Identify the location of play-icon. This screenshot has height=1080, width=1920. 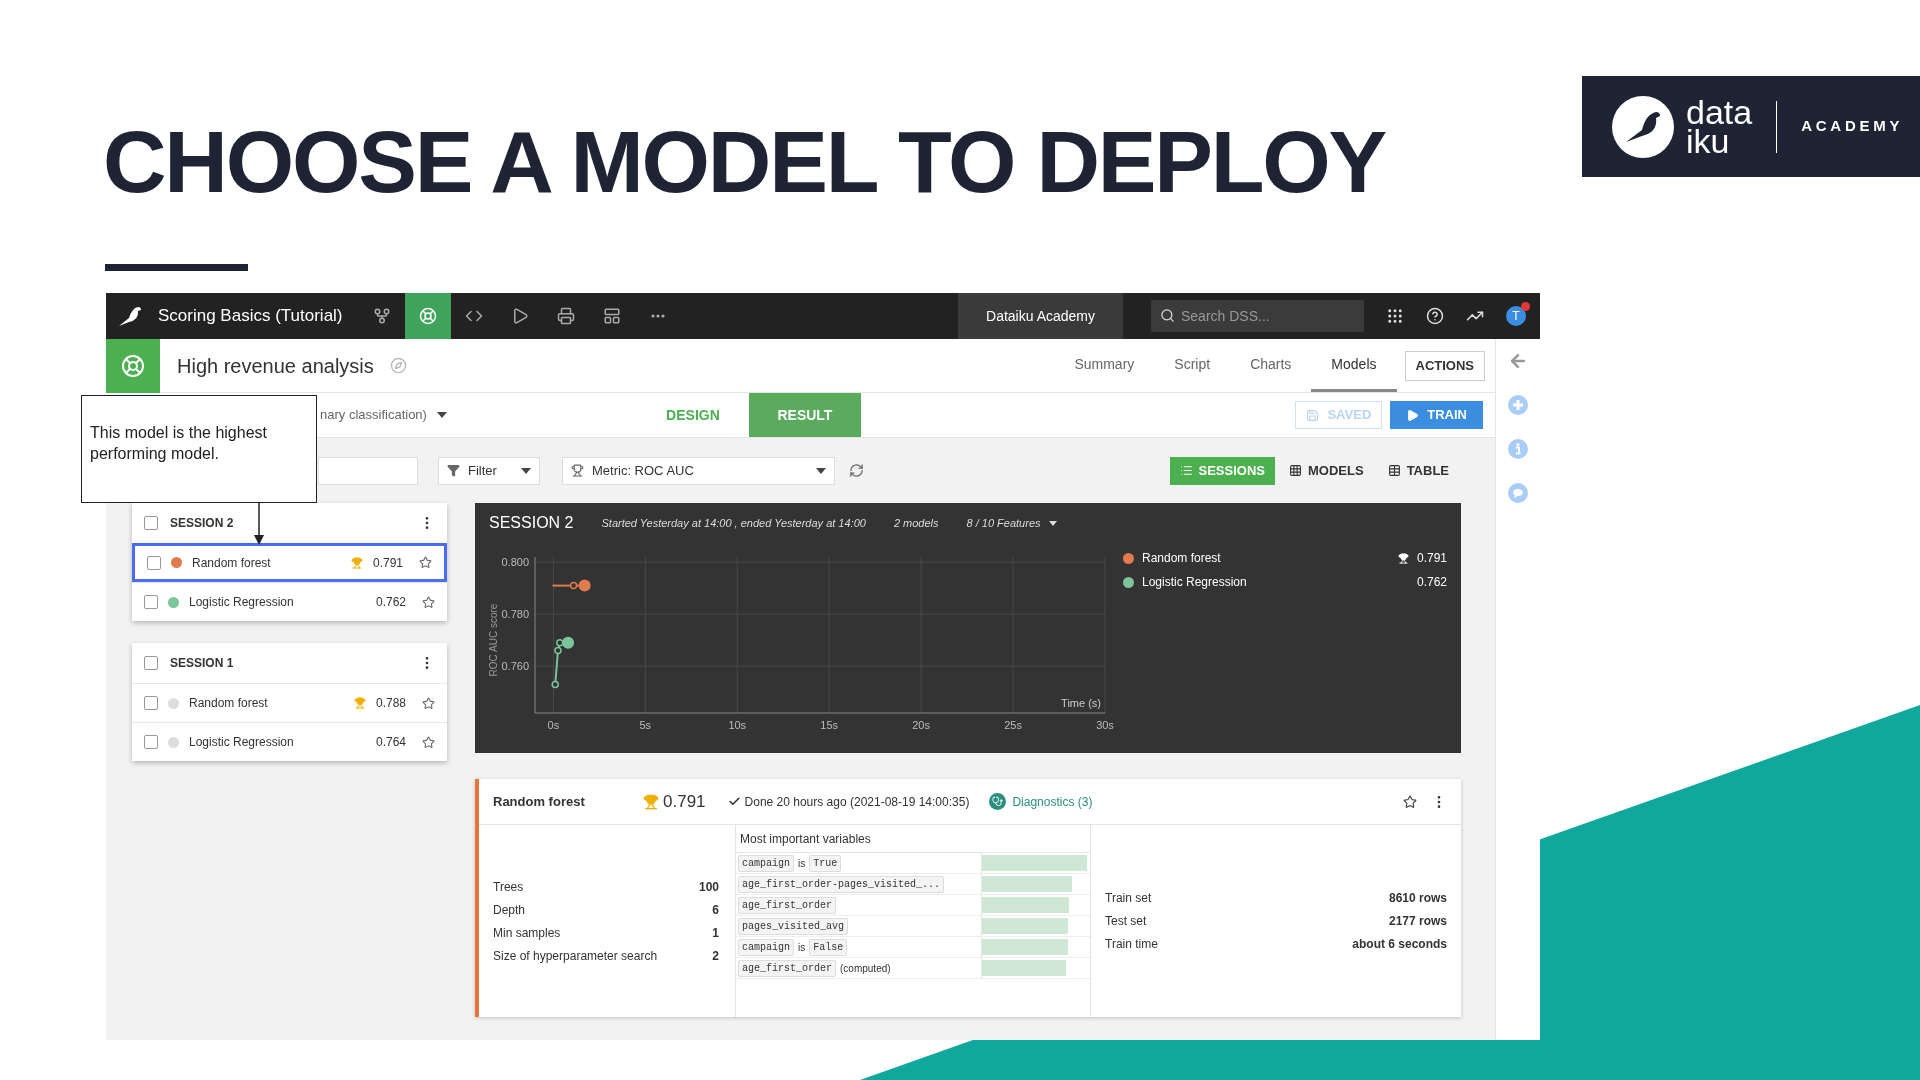
(1413, 415).